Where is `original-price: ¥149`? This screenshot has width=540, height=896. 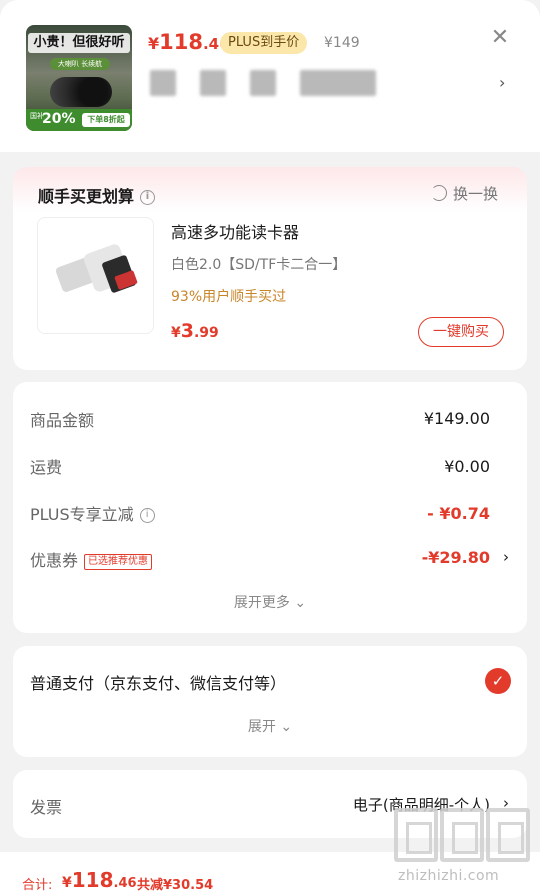
original-price: ¥149 is located at coordinates (342, 43).